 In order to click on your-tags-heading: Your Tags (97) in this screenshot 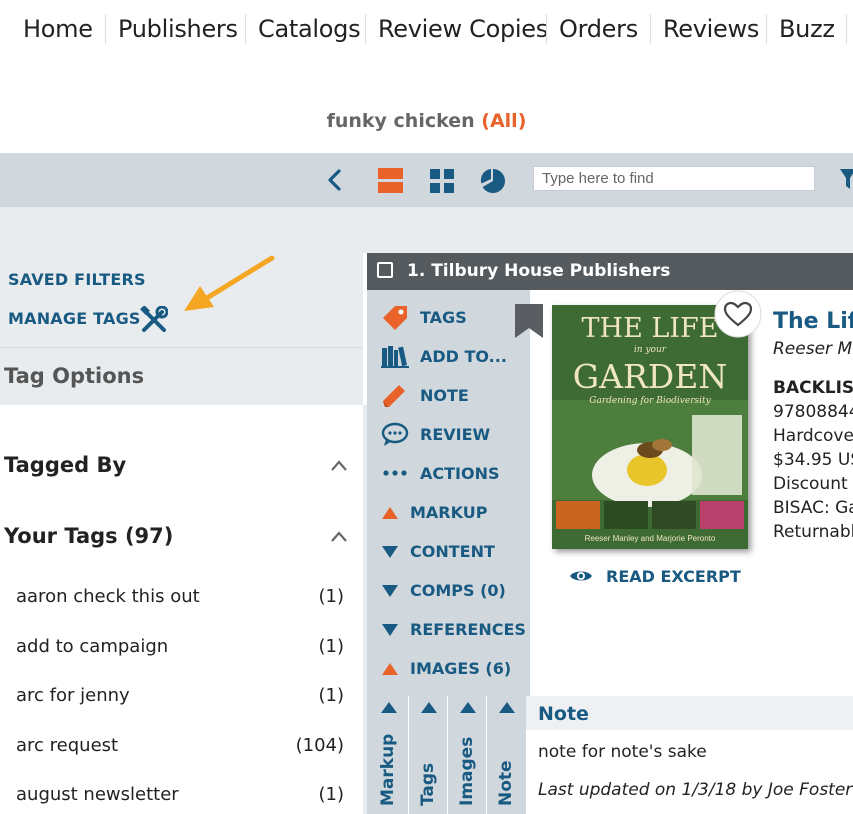, I will do `click(88, 536)`.